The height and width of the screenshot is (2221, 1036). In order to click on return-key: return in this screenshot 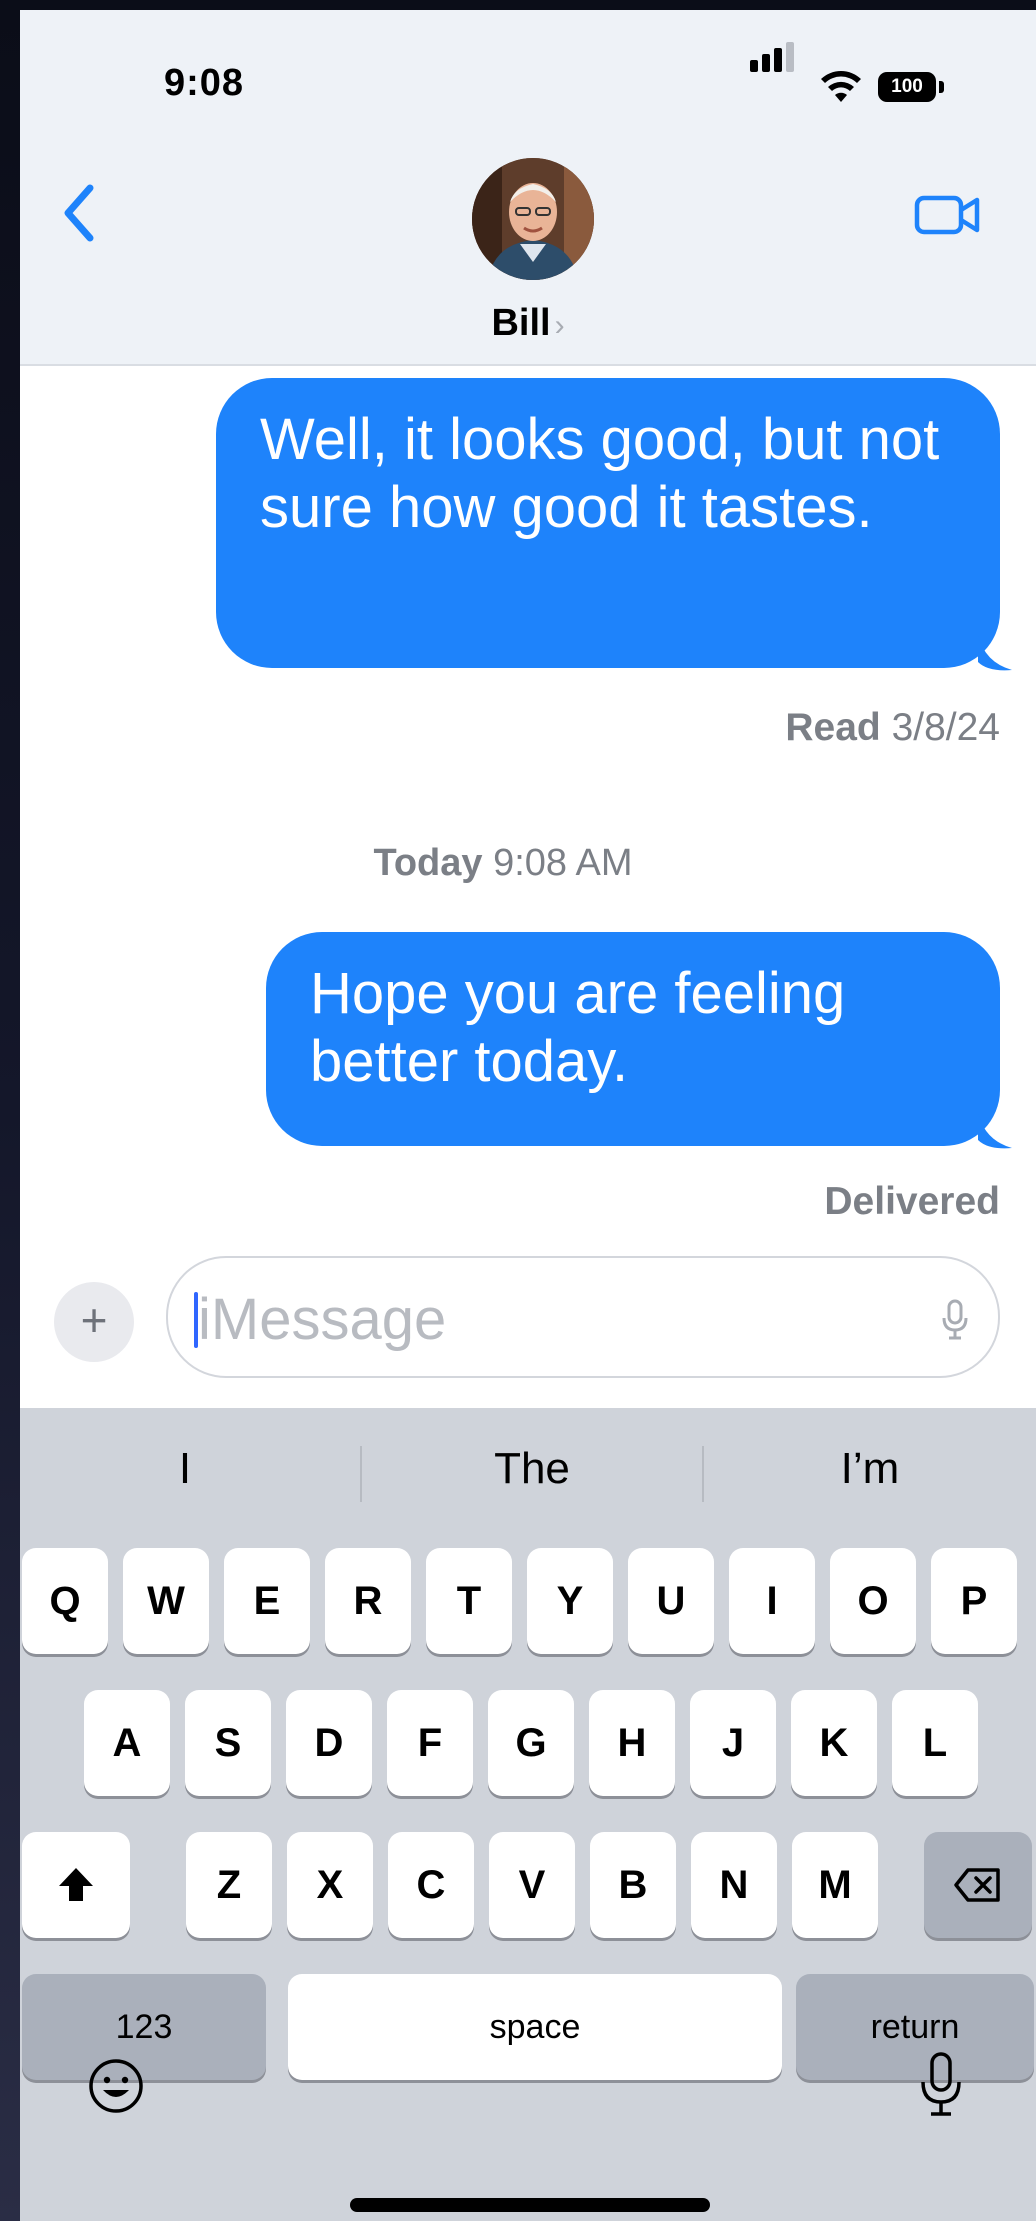, I will do `click(915, 2027)`.